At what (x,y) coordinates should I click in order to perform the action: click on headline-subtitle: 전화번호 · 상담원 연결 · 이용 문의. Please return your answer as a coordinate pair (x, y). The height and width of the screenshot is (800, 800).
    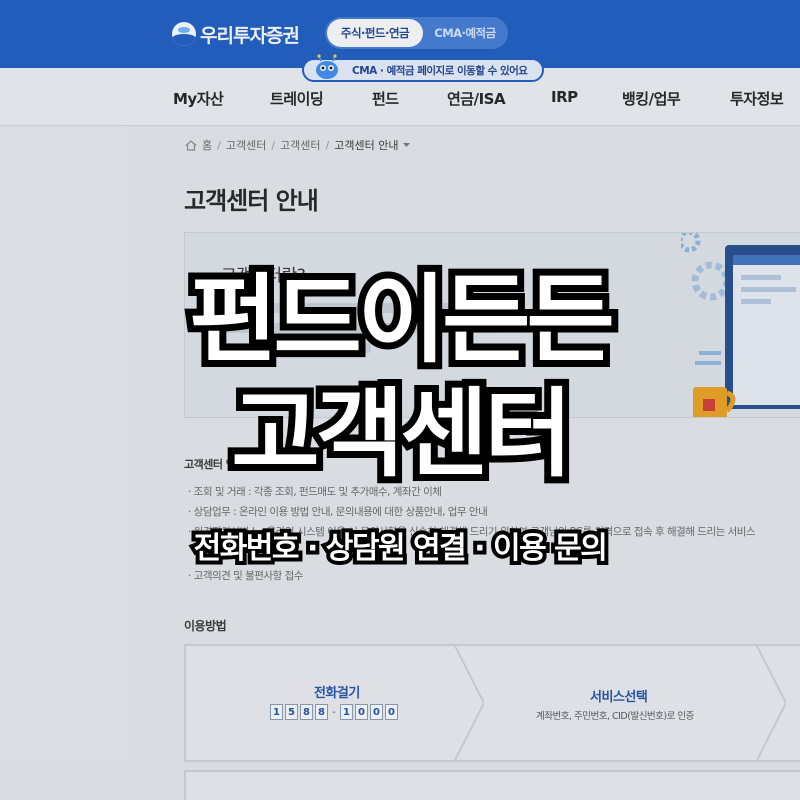
    Looking at the image, I should click on (400, 549).